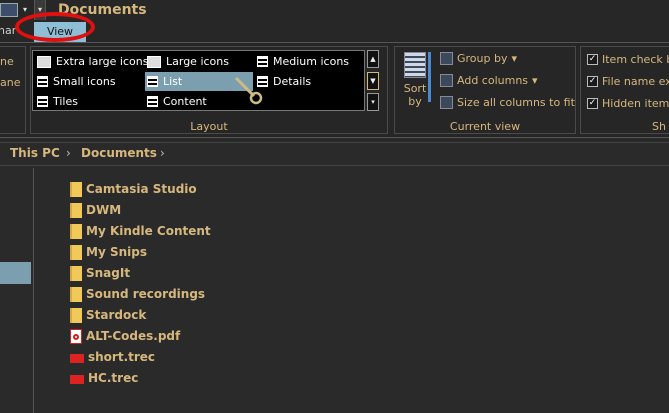  What do you see at coordinates (415, 65) in the screenshot?
I see `sort-icon` at bounding box center [415, 65].